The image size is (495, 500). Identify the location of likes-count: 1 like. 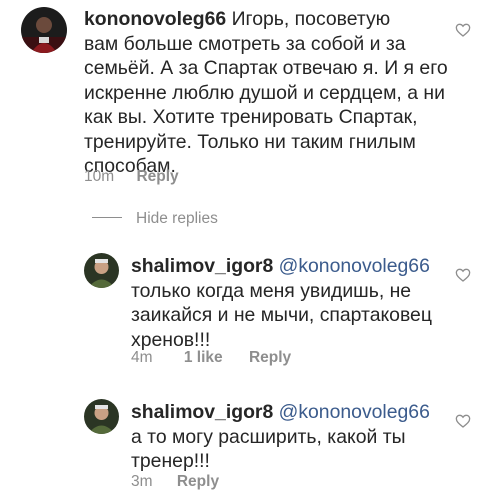
(203, 358).